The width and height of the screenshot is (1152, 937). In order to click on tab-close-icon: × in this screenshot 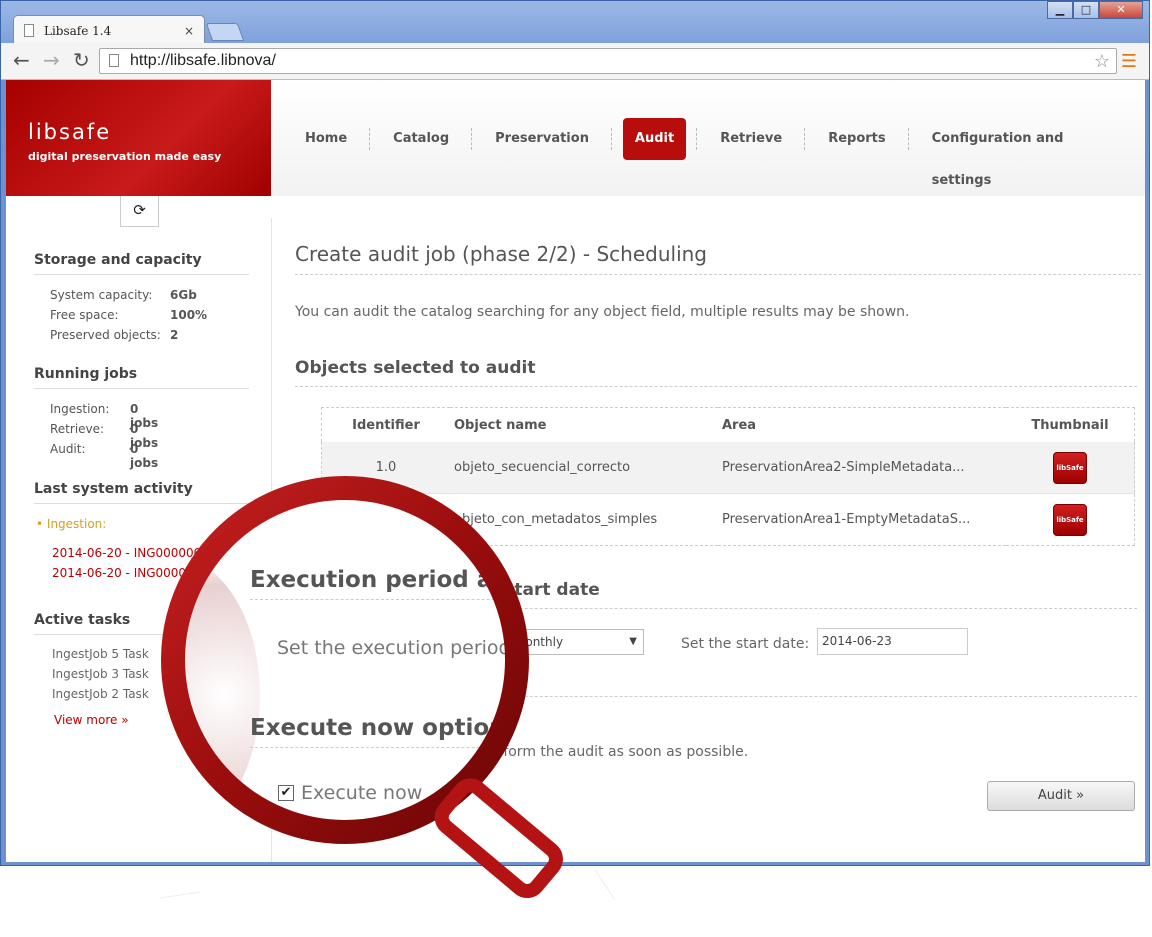, I will do `click(189, 31)`.